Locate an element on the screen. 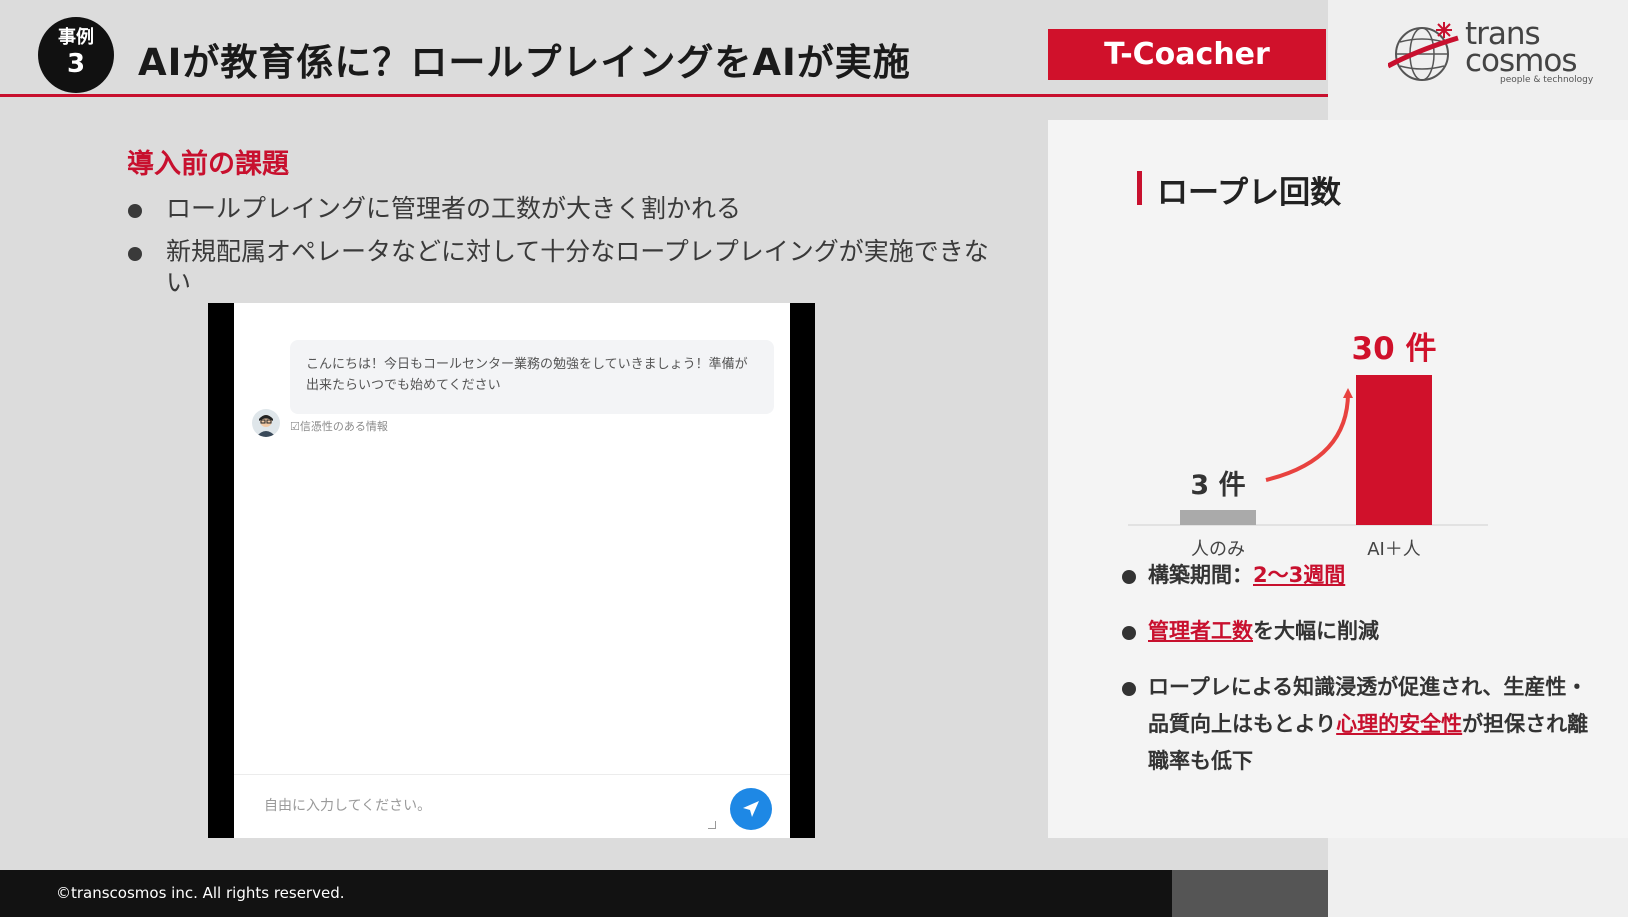 This screenshot has height=917, width=1628. roleplay-count-chart: 3 件人のみ30 件AI＋人 is located at coordinates (1308, 445).